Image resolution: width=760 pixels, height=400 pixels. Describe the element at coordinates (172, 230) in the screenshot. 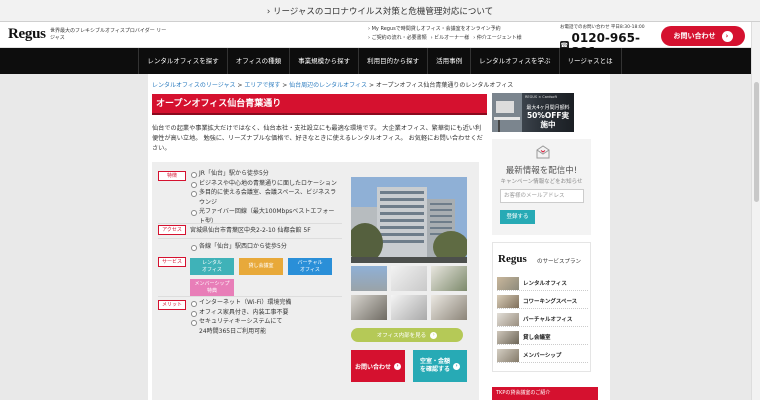

I see `access-label: アクセス` at that location.